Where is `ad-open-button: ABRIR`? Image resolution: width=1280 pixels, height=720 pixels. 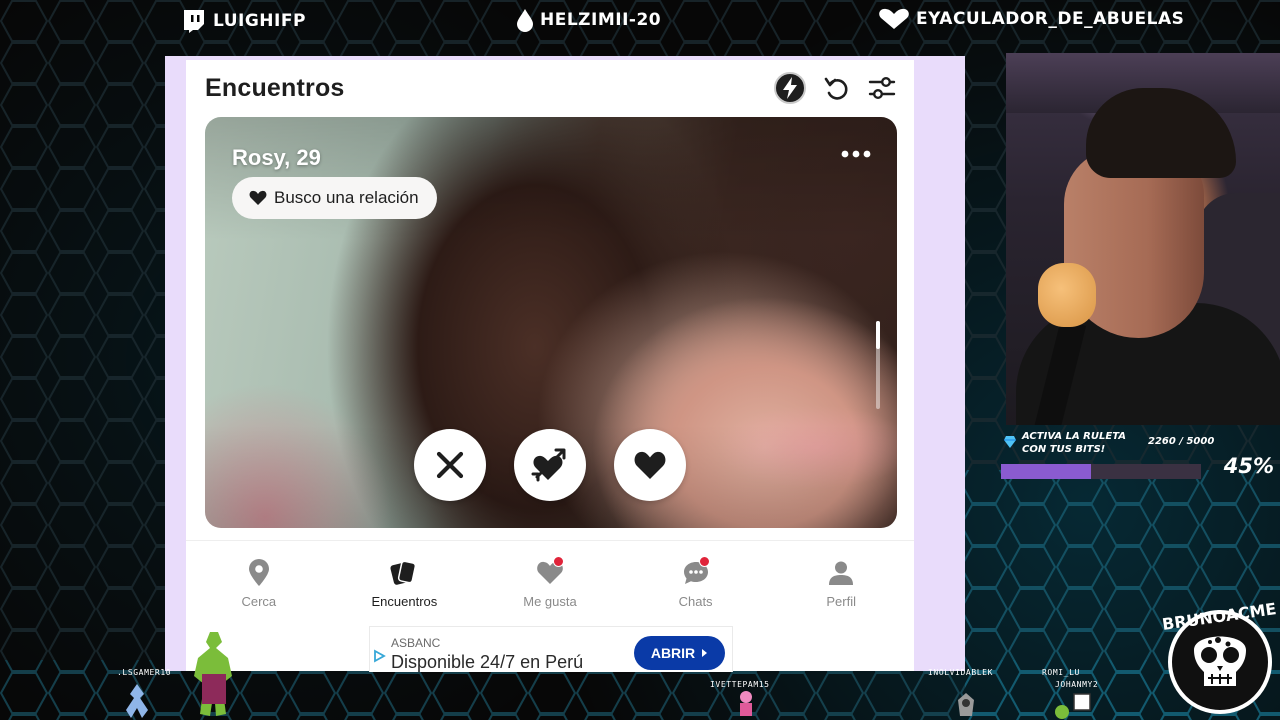 ad-open-button: ABRIR is located at coordinates (679, 653).